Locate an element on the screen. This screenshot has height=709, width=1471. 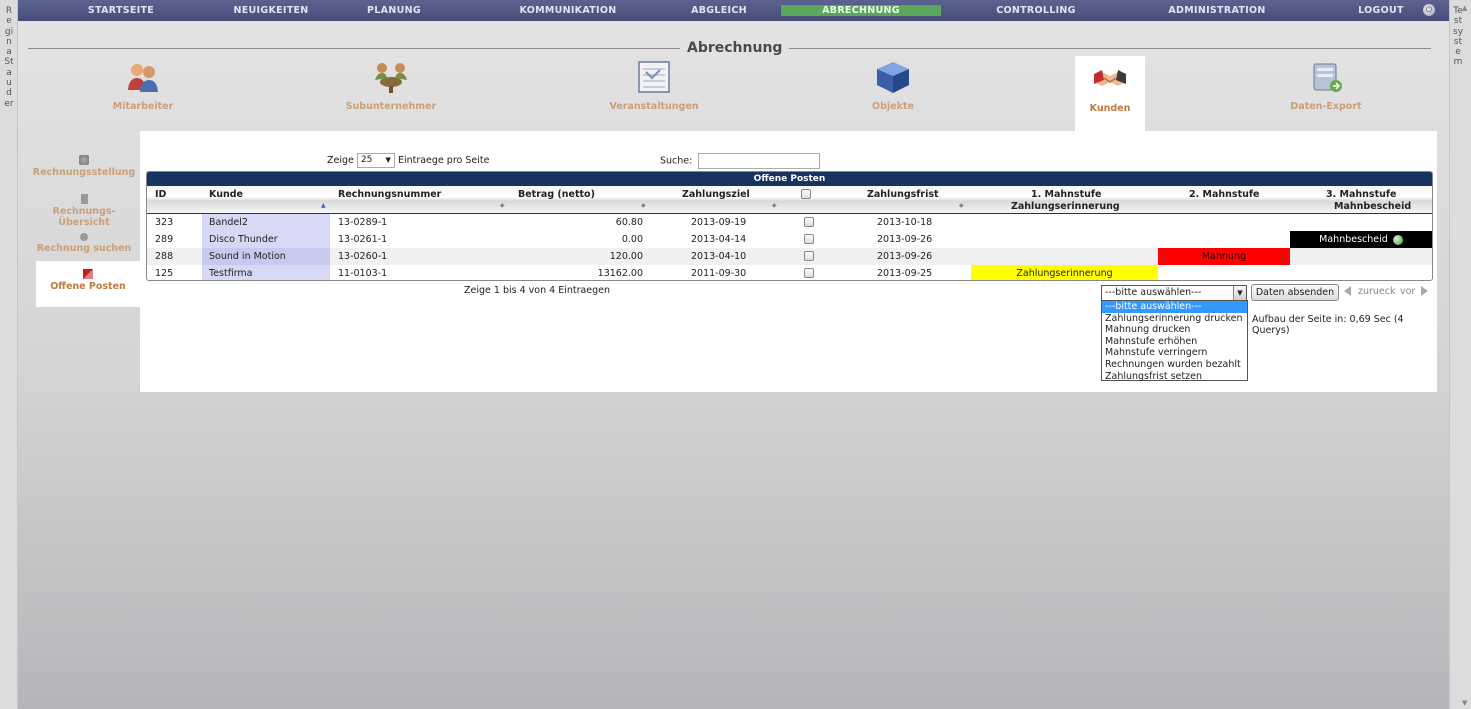
submit-button: Daten absenden is located at coordinates (1295, 292).